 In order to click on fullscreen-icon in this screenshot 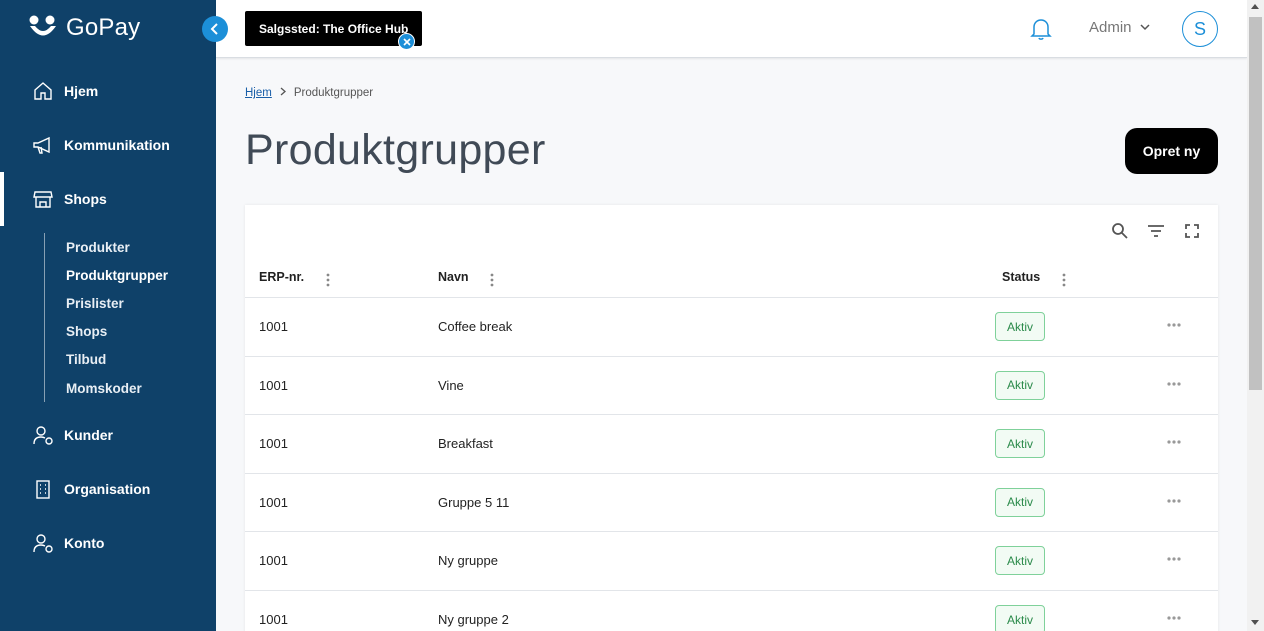, I will do `click(1192, 231)`.